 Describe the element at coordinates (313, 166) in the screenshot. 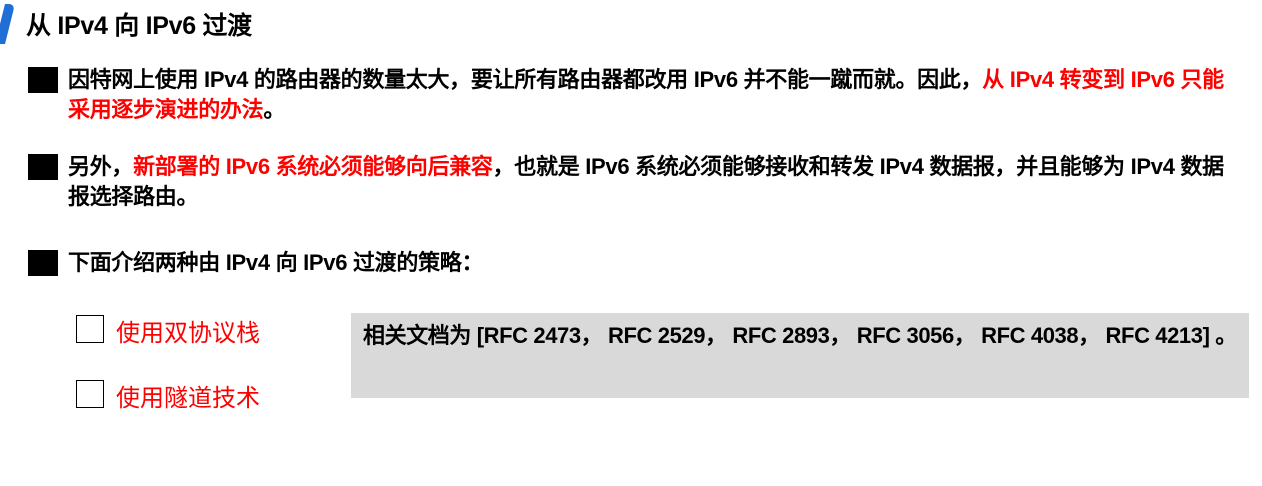

I see `highlight-segment: 新部署的 IPv6 系统必须能够向后兼容` at that location.